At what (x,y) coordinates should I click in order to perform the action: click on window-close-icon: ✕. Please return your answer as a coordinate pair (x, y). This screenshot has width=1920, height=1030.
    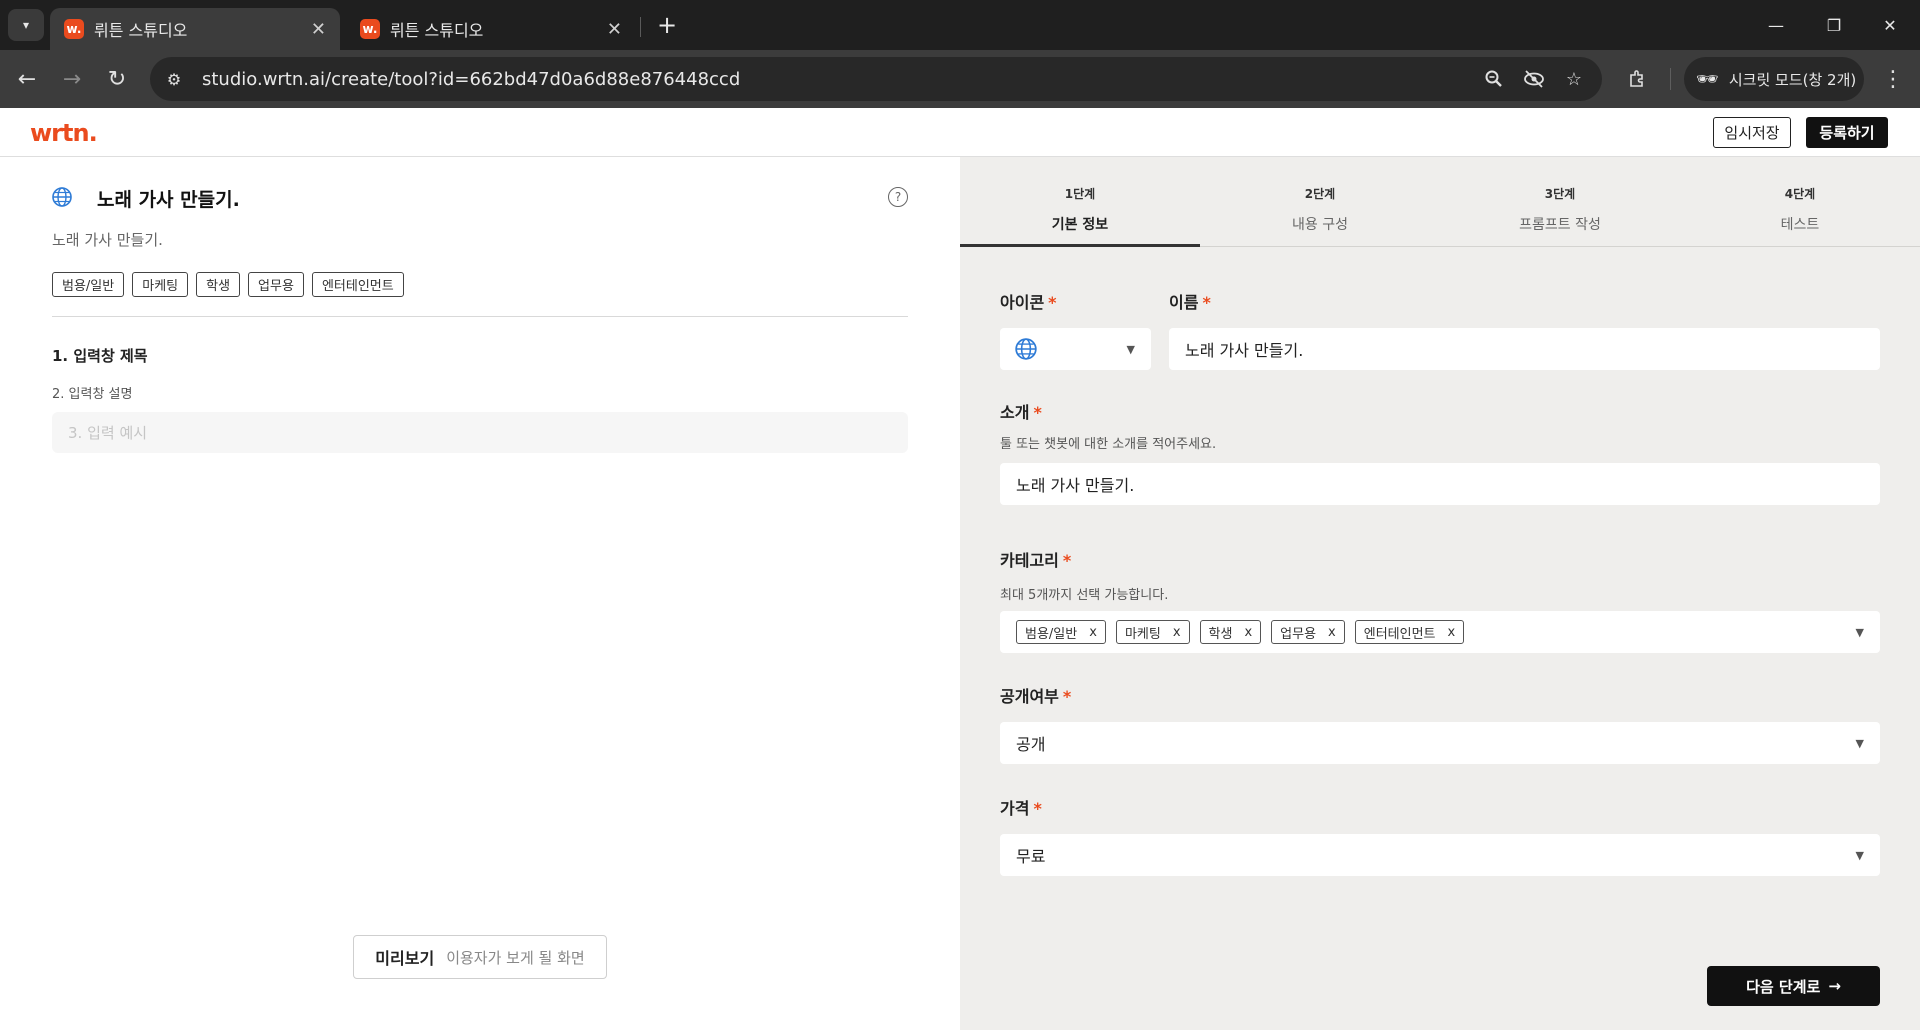
    Looking at the image, I should click on (1890, 25).